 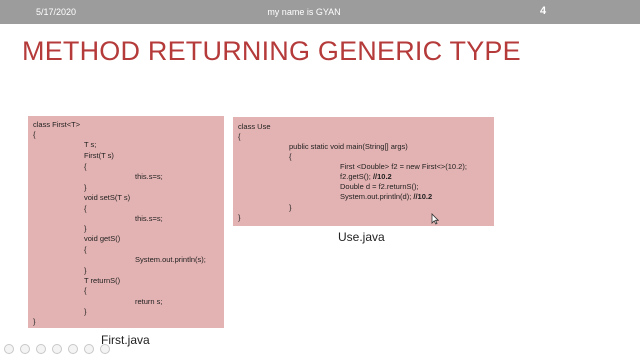 What do you see at coordinates (379, 186) in the screenshot?
I see `code-line: Double d = f2.returnS();` at bounding box center [379, 186].